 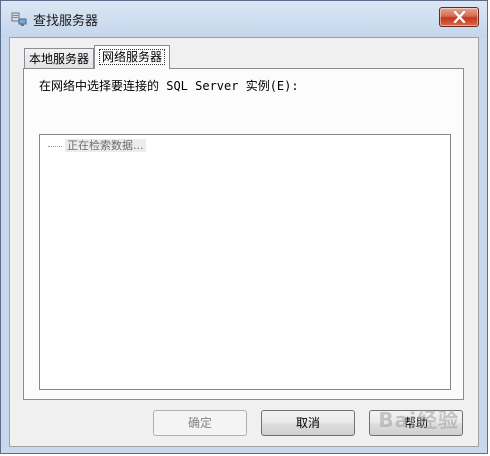 I want to click on ok-button: 确定, so click(x=200, y=423).